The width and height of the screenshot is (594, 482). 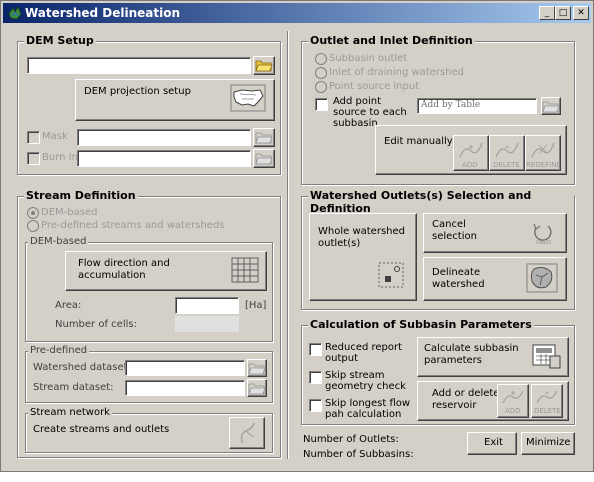 What do you see at coordinates (365, 381) in the screenshot?
I see `skip-stream-geometry-label: Skip stream geometry check` at bounding box center [365, 381].